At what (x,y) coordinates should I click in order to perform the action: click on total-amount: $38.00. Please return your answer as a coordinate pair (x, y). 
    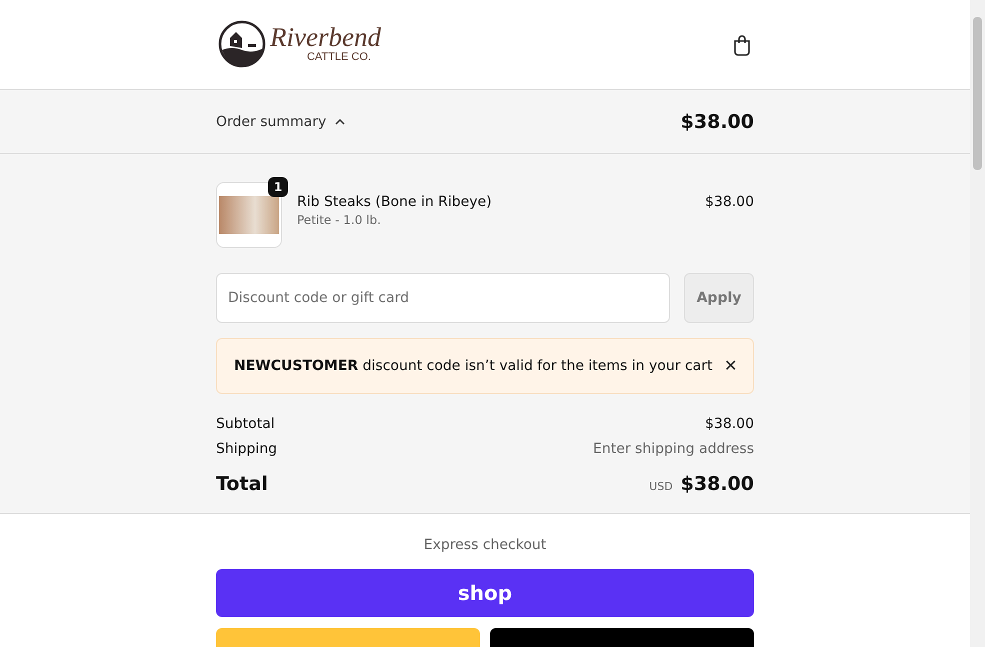
    Looking at the image, I should click on (717, 484).